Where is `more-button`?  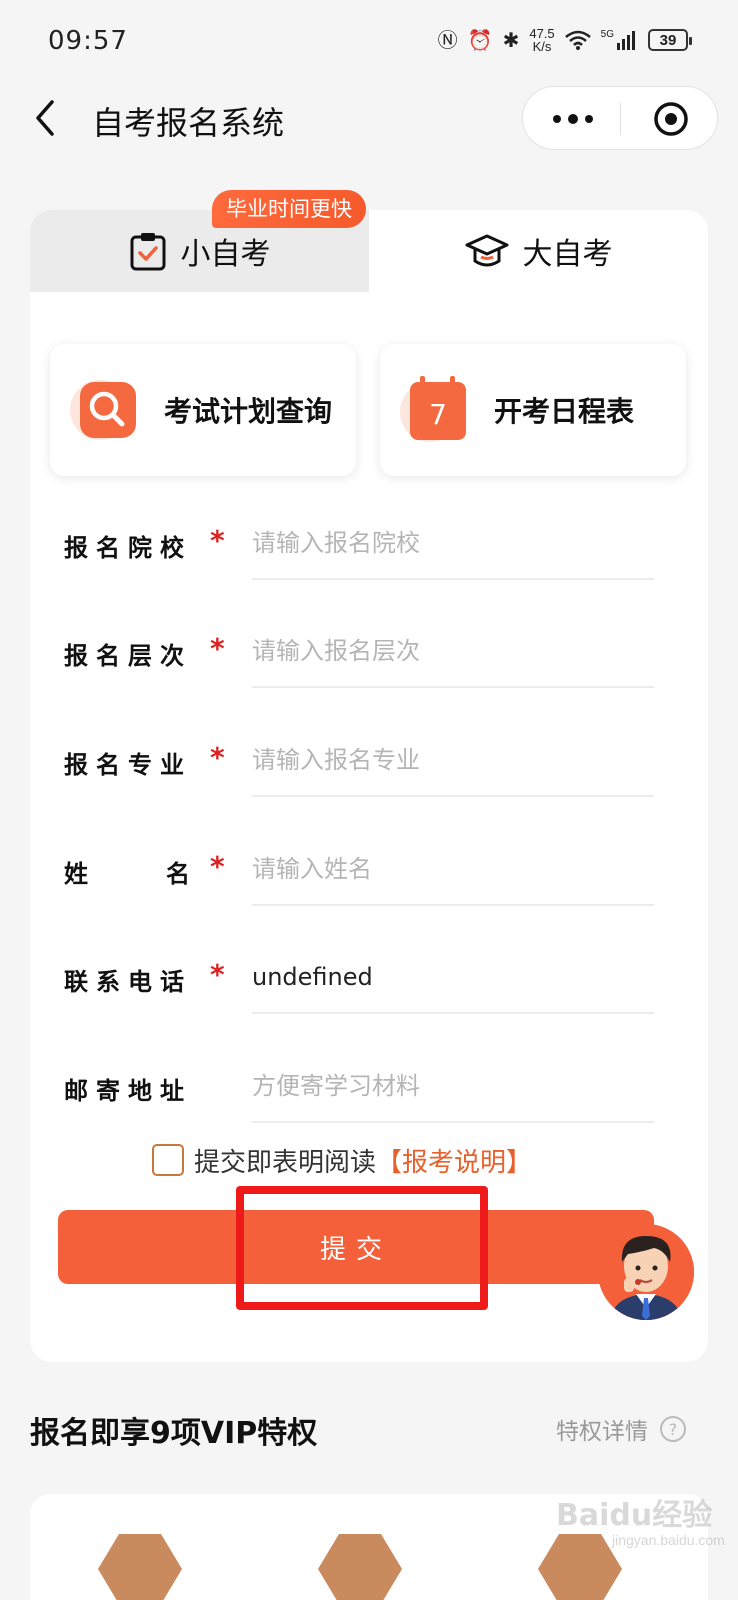 more-button is located at coordinates (573, 119).